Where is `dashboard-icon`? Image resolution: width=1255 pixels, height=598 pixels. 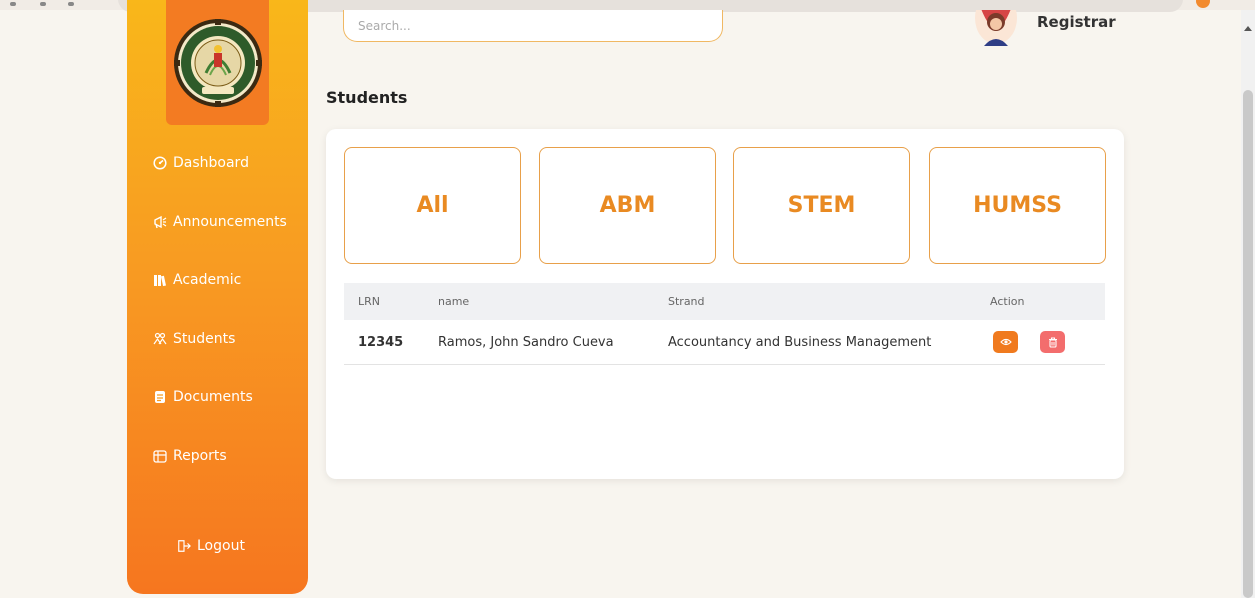
dashboard-icon is located at coordinates (160, 163).